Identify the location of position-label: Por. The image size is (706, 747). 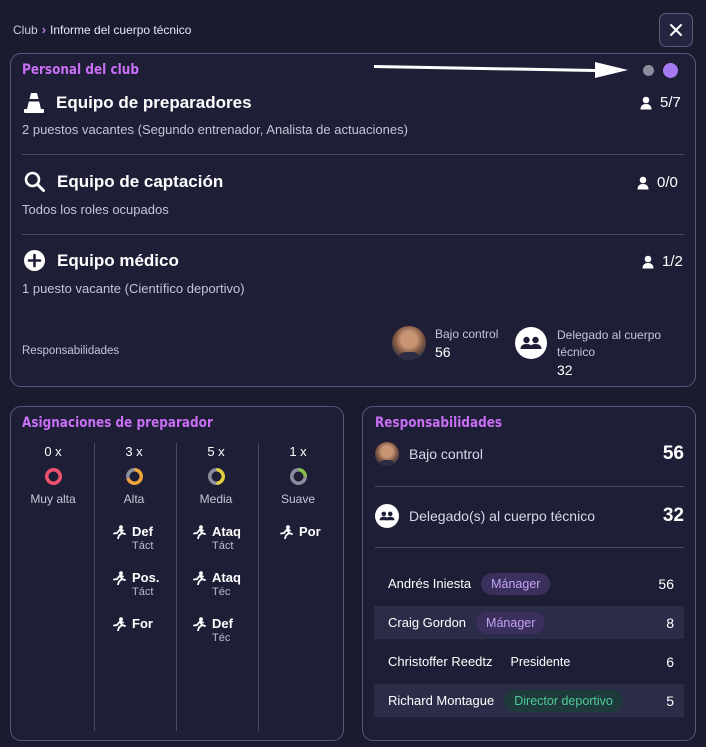
(310, 531).